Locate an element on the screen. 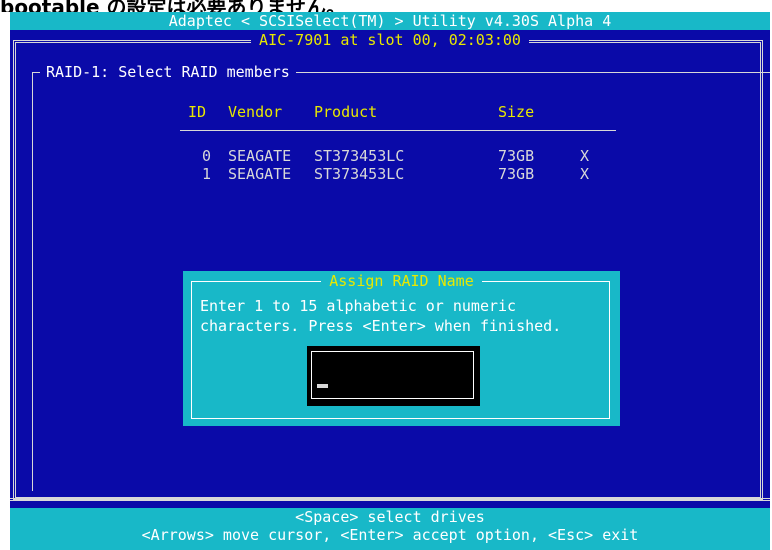  row-id: 0 is located at coordinates (207, 156).